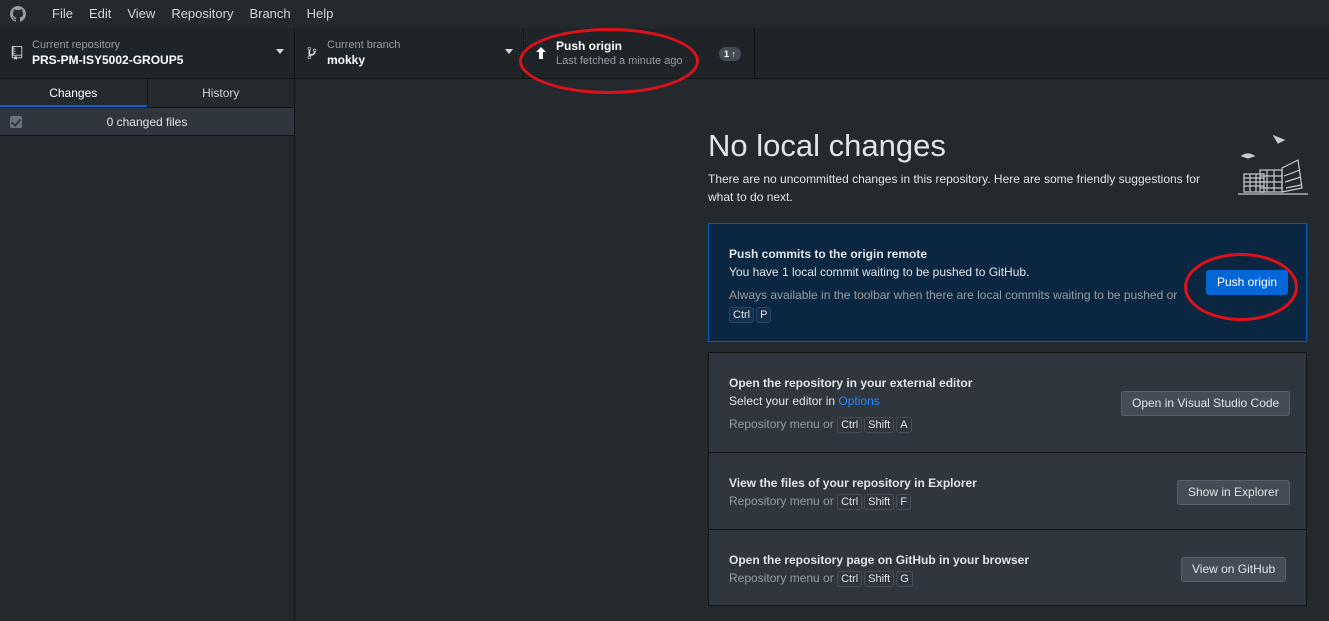 Image resolution: width=1329 pixels, height=621 pixels. Describe the element at coordinates (664, 14) in the screenshot. I see `menu-bar: File Edit View Repository Branch Help` at that location.